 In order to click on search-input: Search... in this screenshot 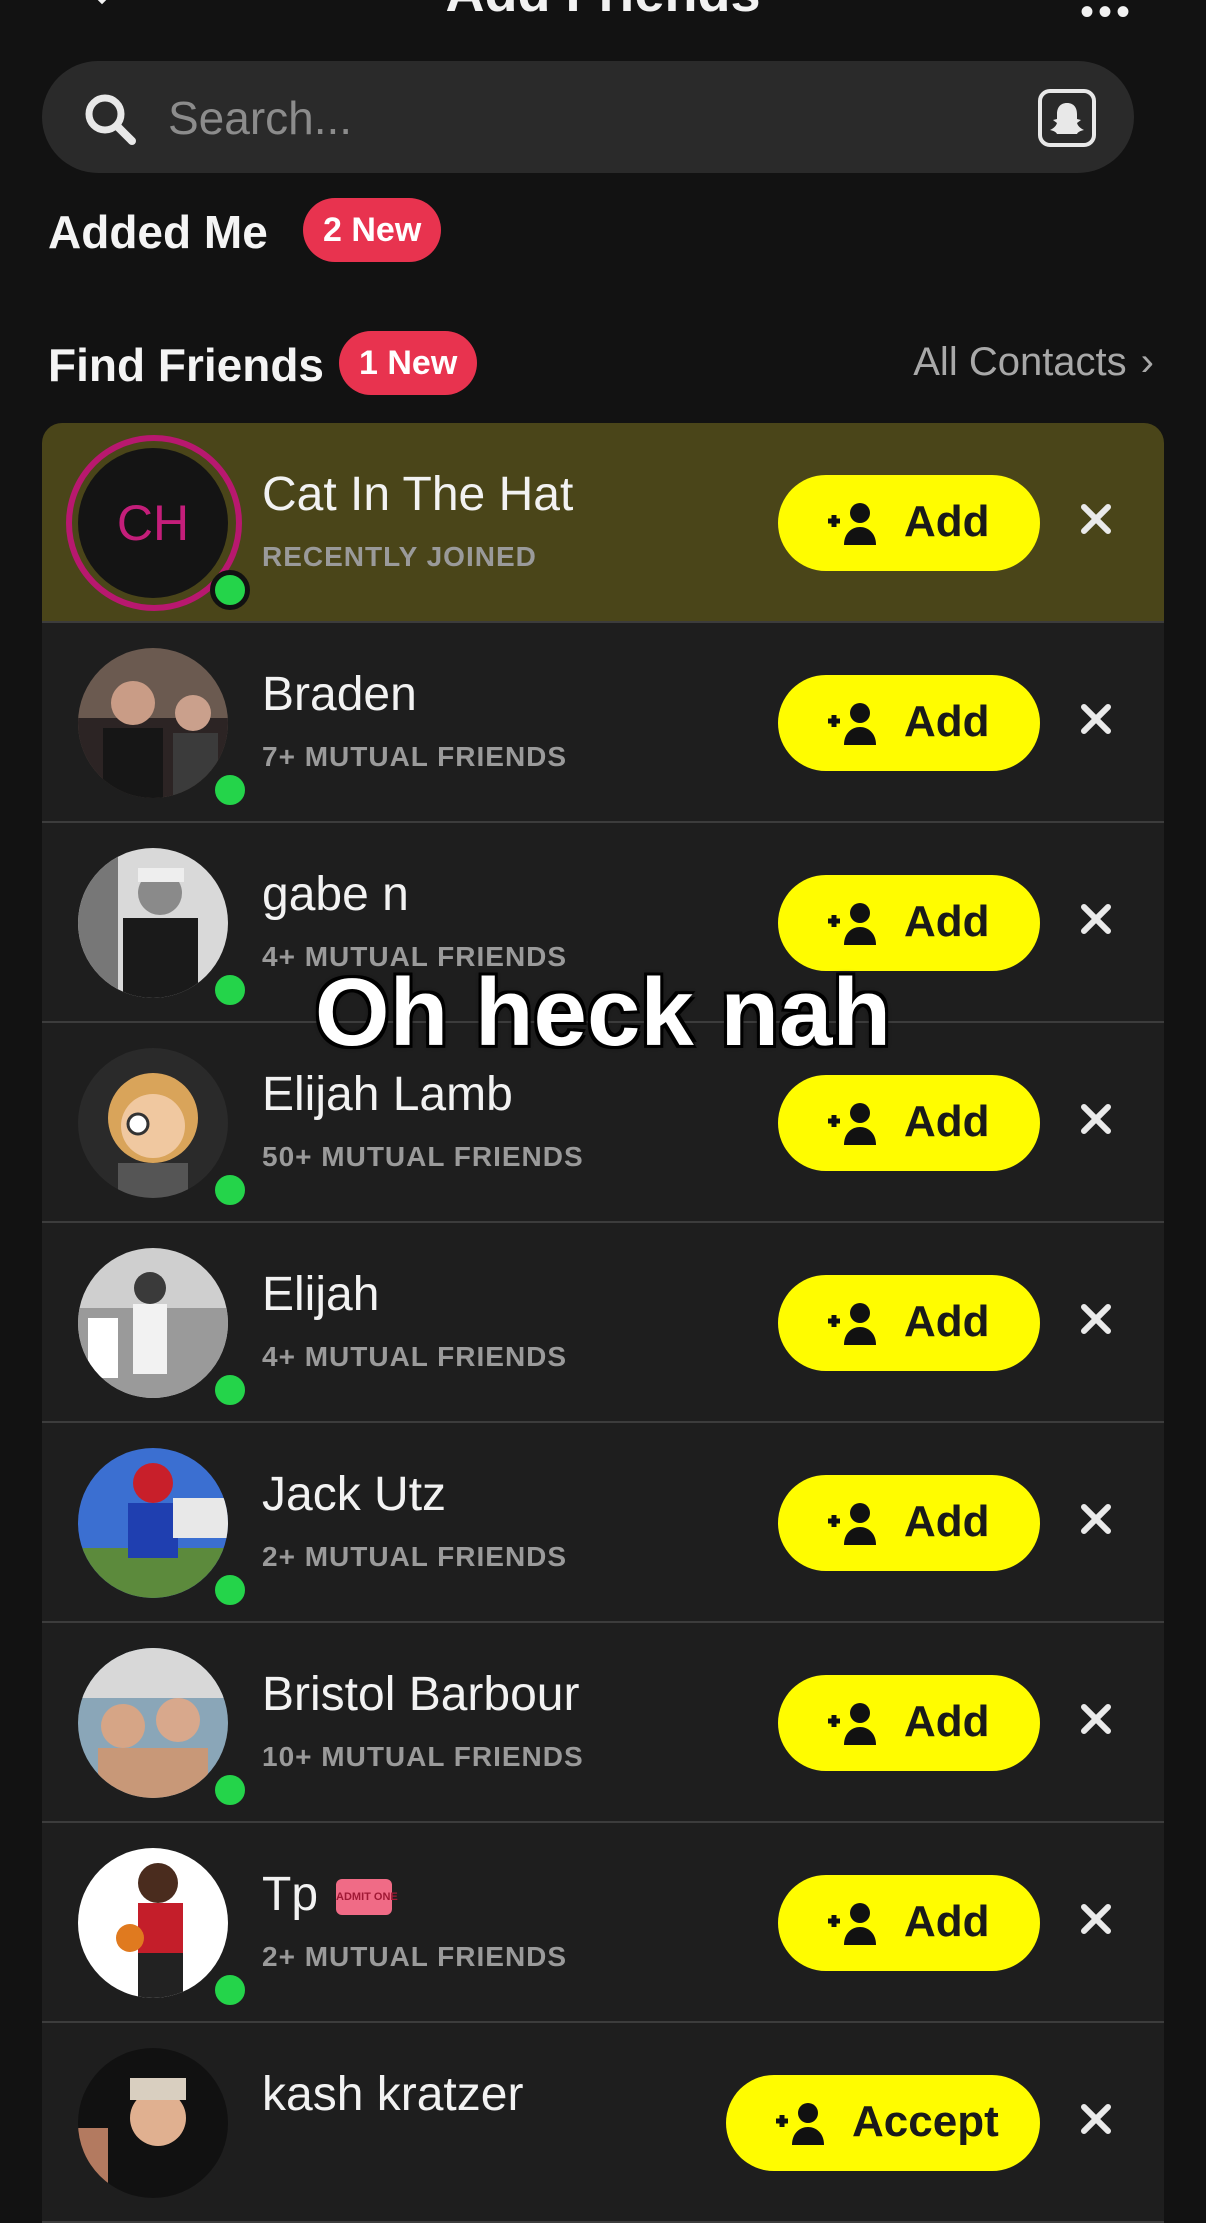, I will do `click(260, 118)`.